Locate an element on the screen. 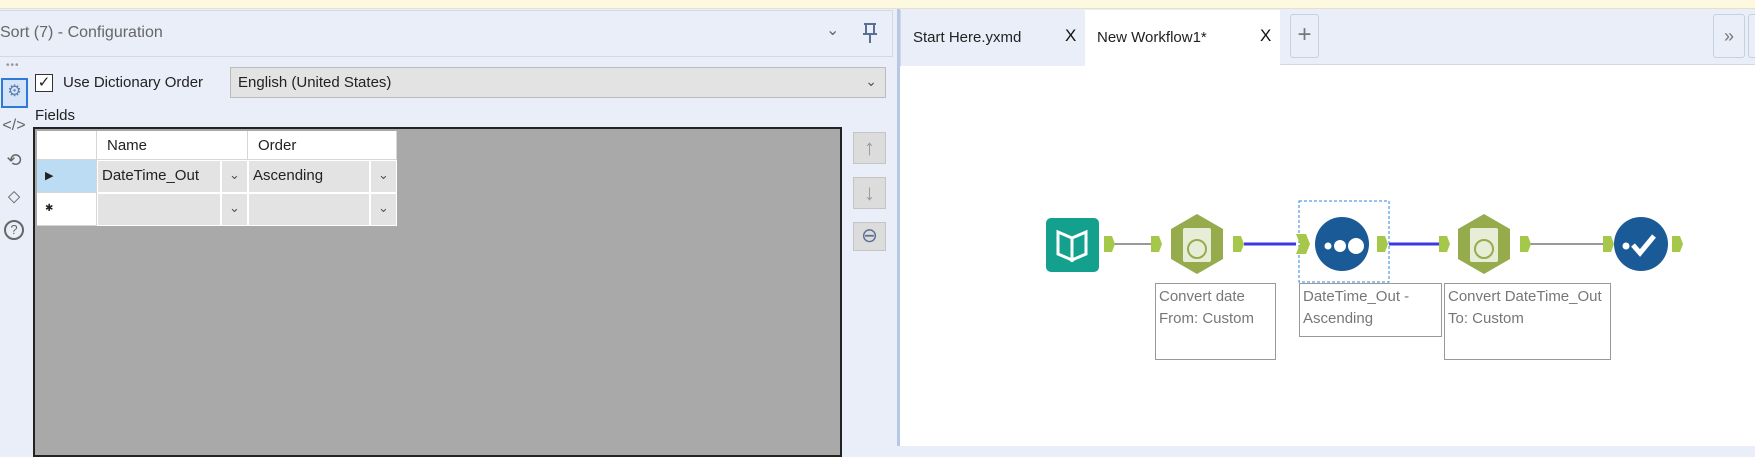 The width and height of the screenshot is (1755, 457). tab-new-workflow: New Workflow1* is located at coordinates (1182, 38).